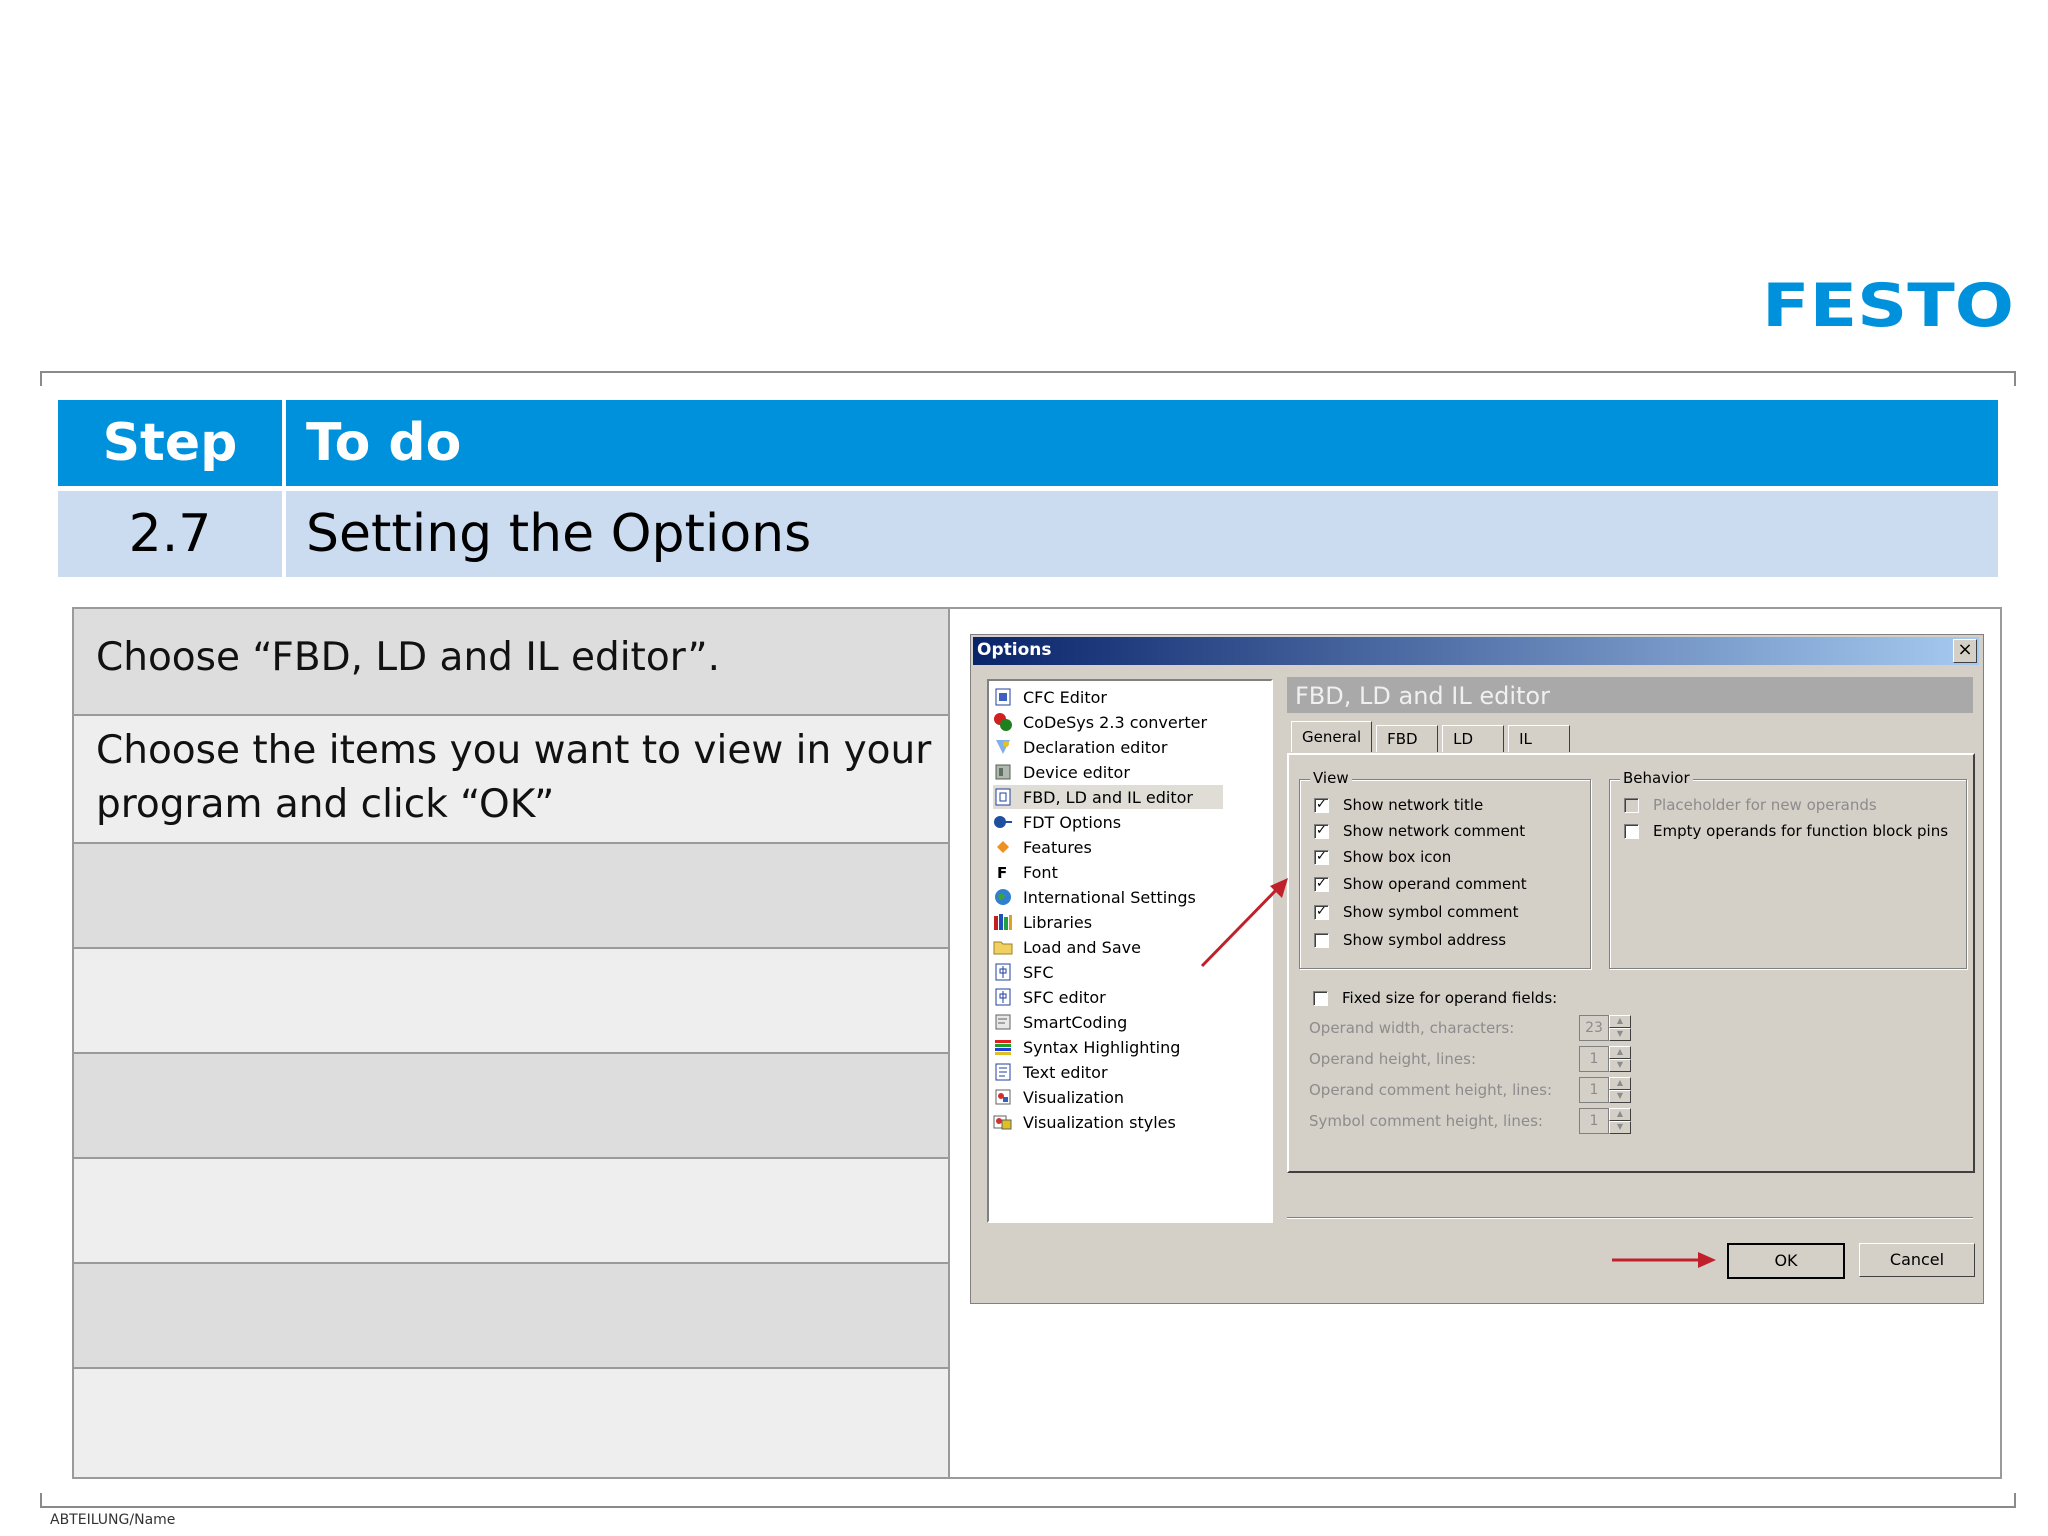 This screenshot has height=1536, width=2048. I want to click on tab-general: General, so click(1332, 736).